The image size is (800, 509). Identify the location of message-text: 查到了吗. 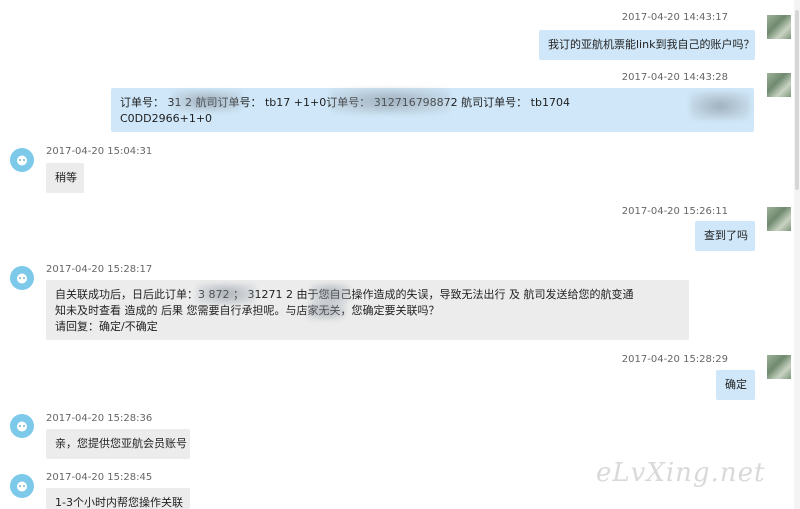
(726, 235).